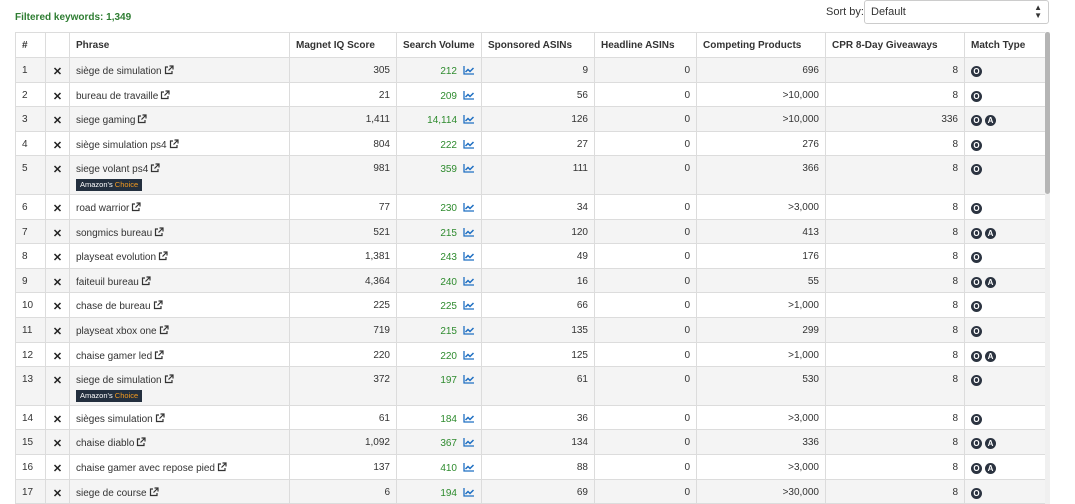 The image size is (1075, 504). What do you see at coordinates (439, 175) in the screenshot?
I see `search-volume-cell: 359` at bounding box center [439, 175].